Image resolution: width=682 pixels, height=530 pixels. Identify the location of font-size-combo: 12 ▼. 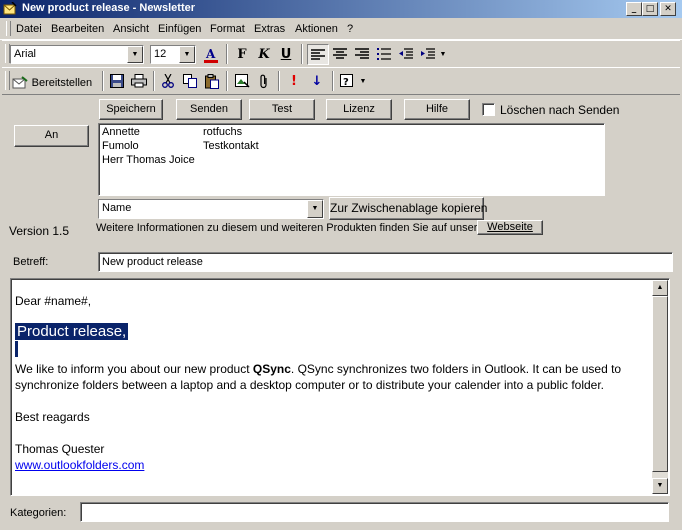
(173, 54).